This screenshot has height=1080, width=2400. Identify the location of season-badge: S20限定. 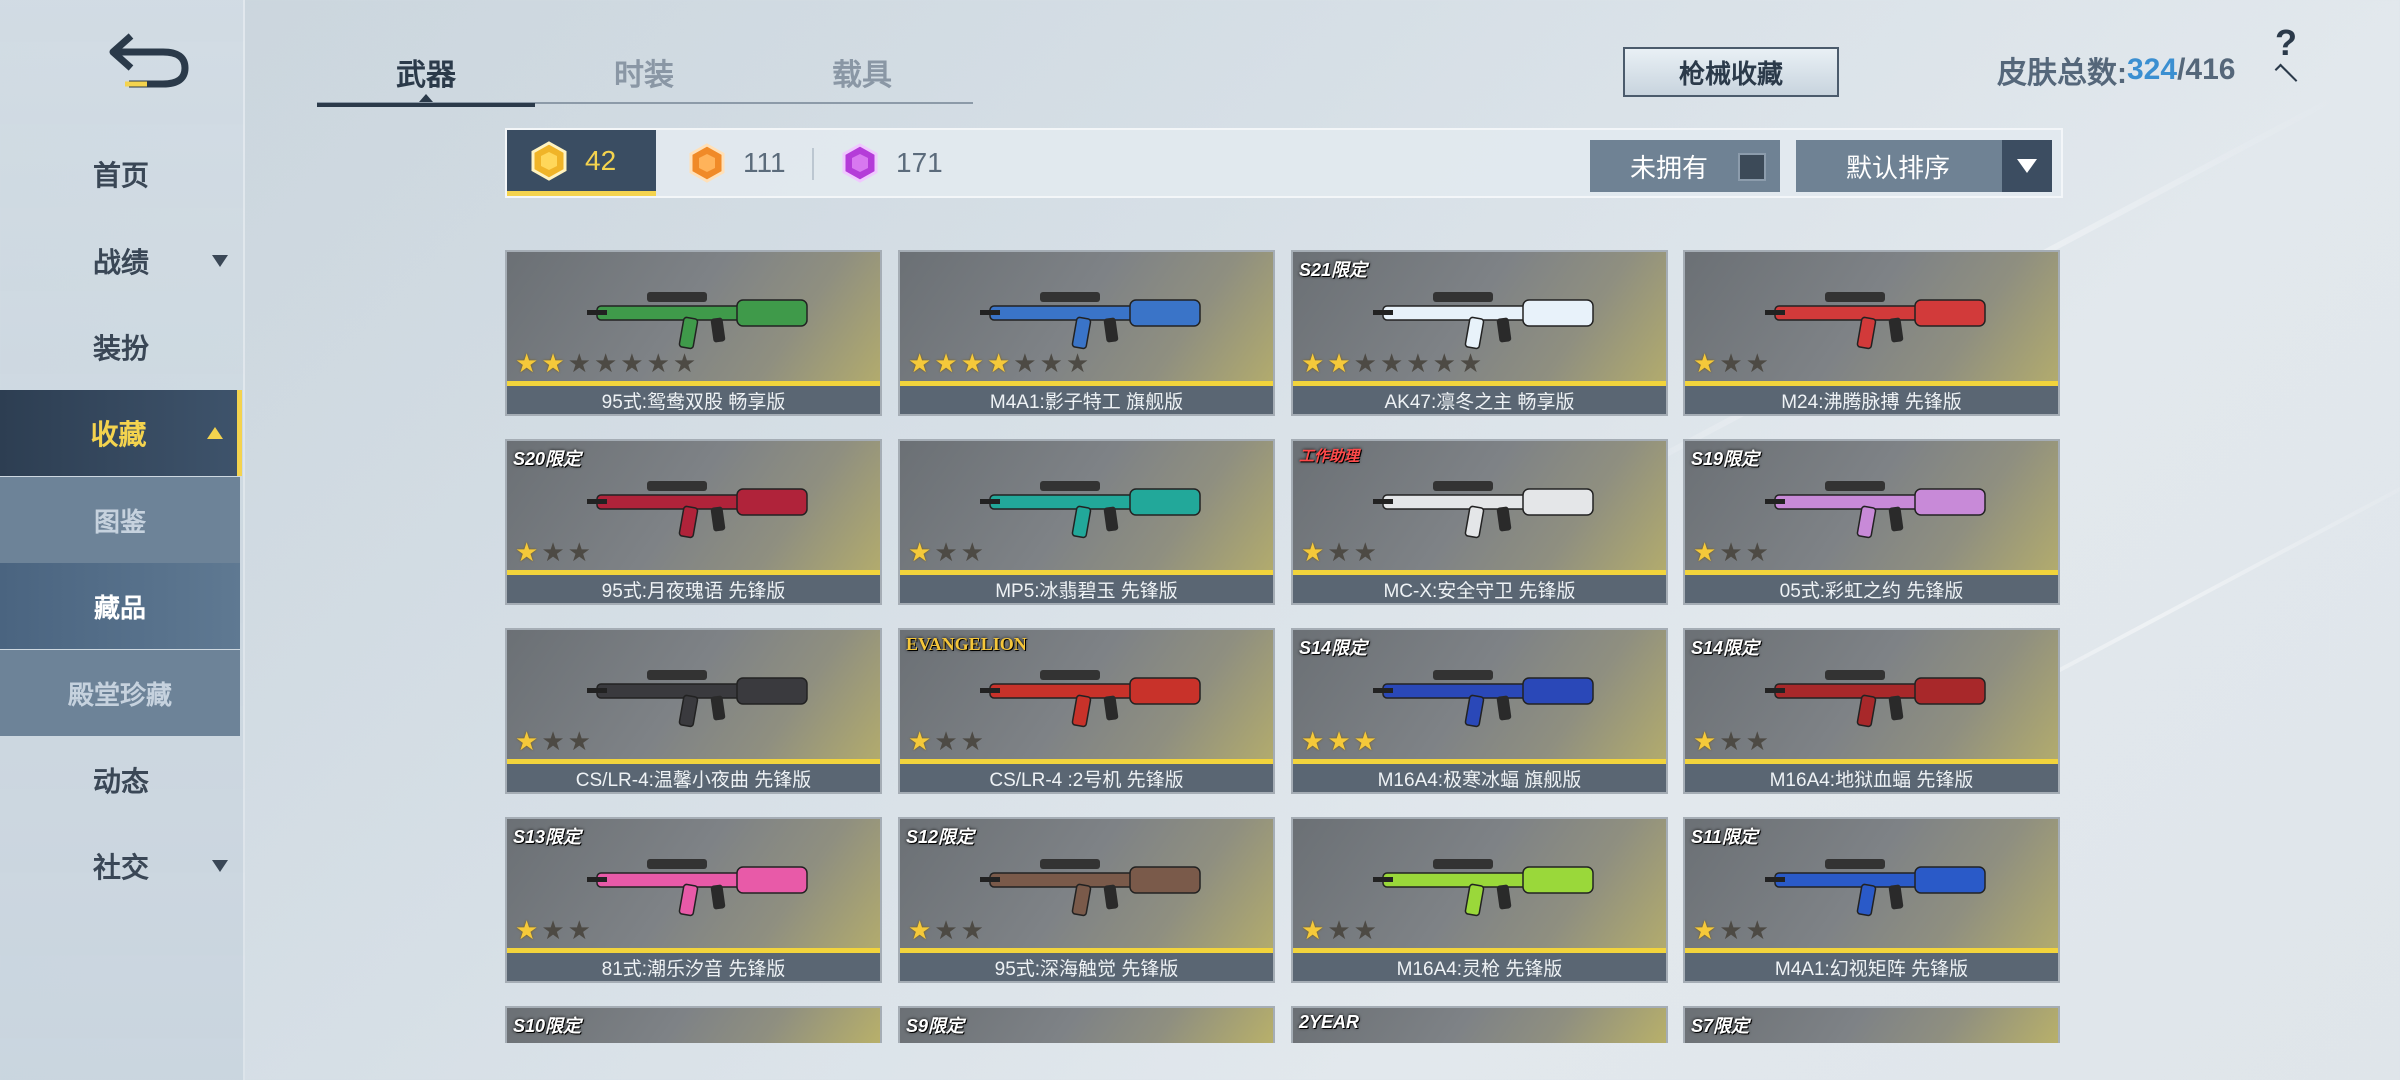
(547, 459).